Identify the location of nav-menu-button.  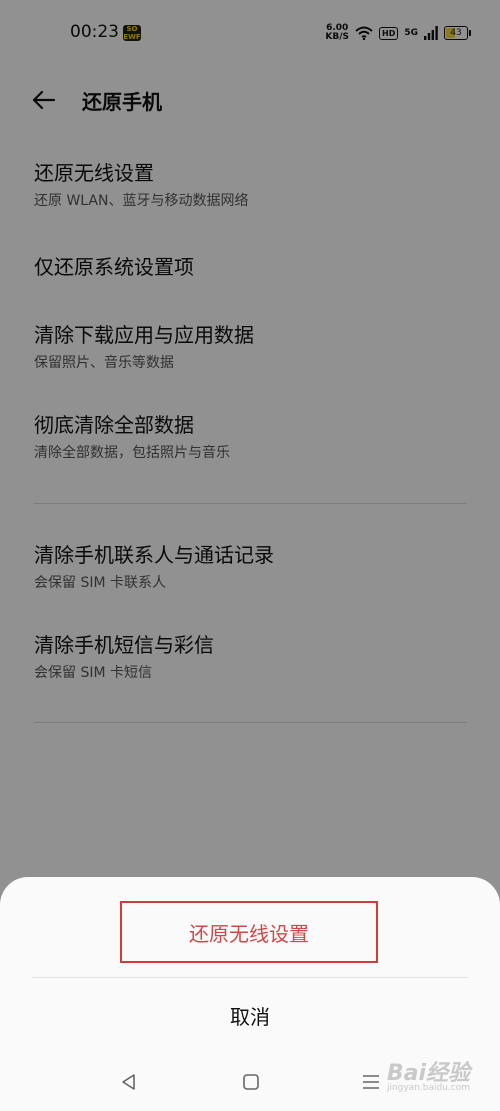
(371, 1084).